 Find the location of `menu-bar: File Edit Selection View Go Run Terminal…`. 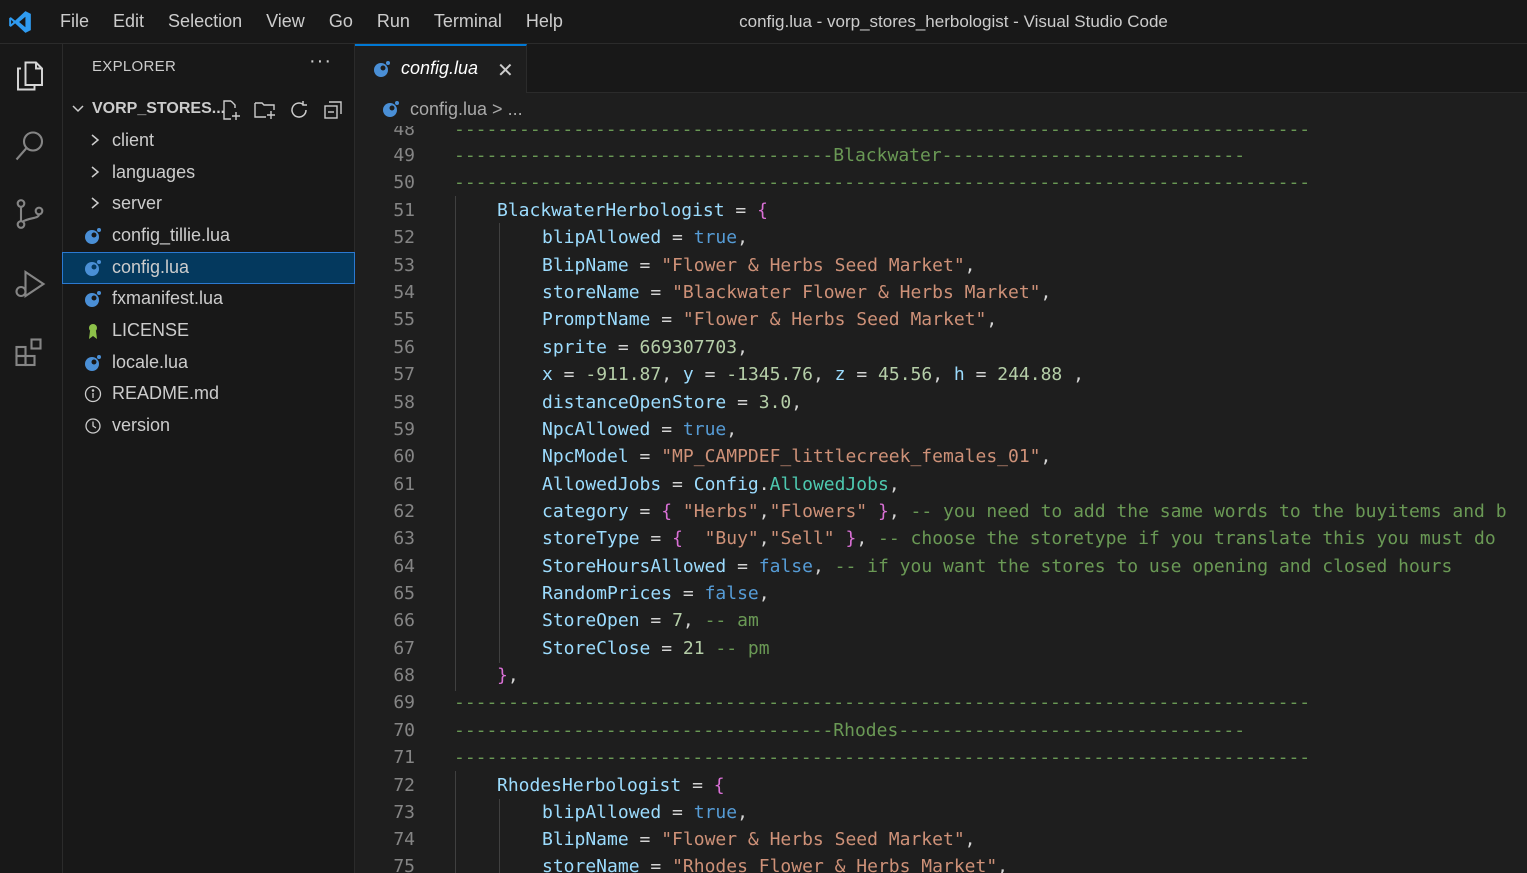

menu-bar: File Edit Selection View Go Run Terminal… is located at coordinates (311, 21).